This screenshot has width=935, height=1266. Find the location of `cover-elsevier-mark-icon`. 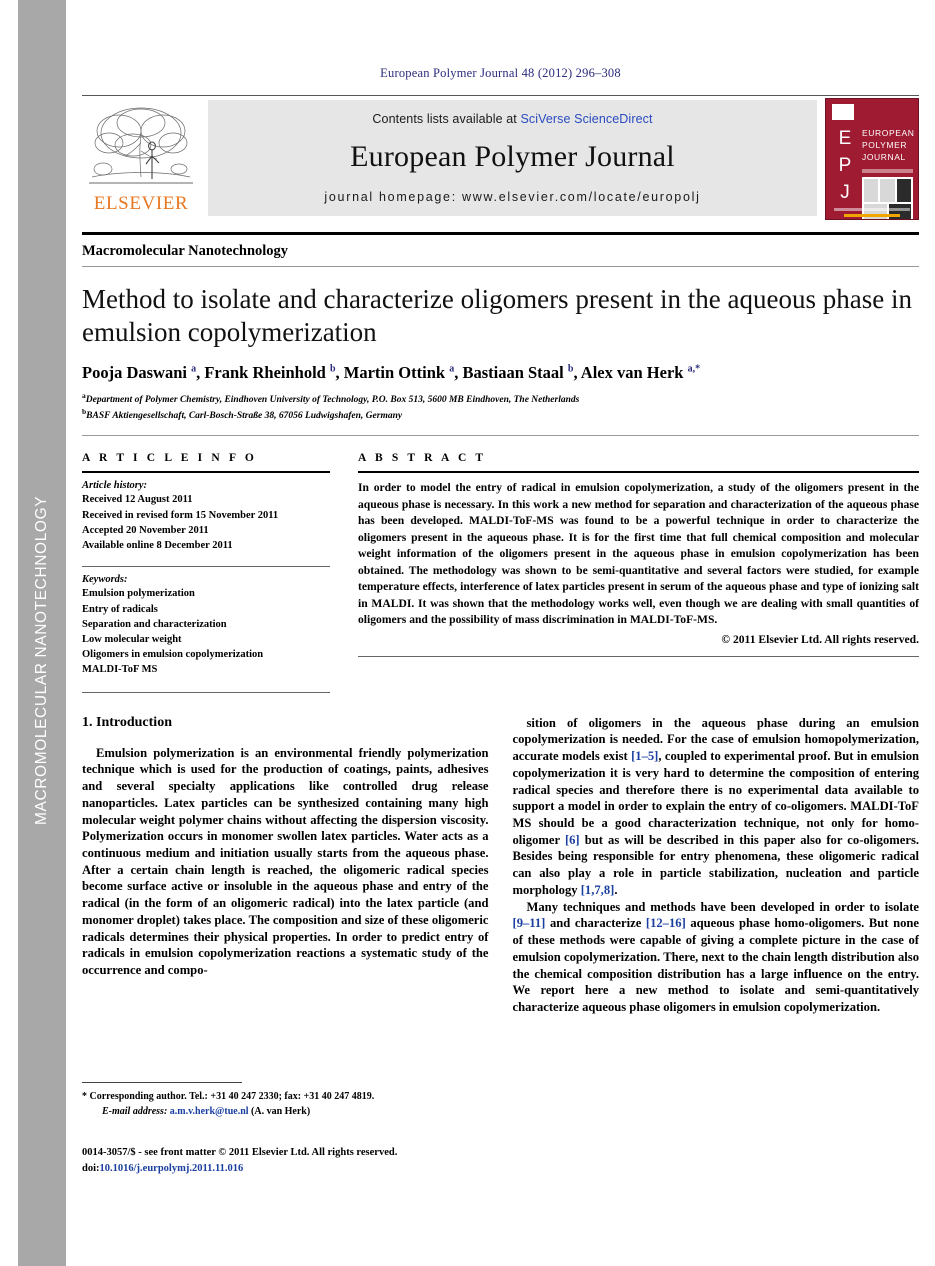

cover-elsevier-mark-icon is located at coordinates (843, 112).